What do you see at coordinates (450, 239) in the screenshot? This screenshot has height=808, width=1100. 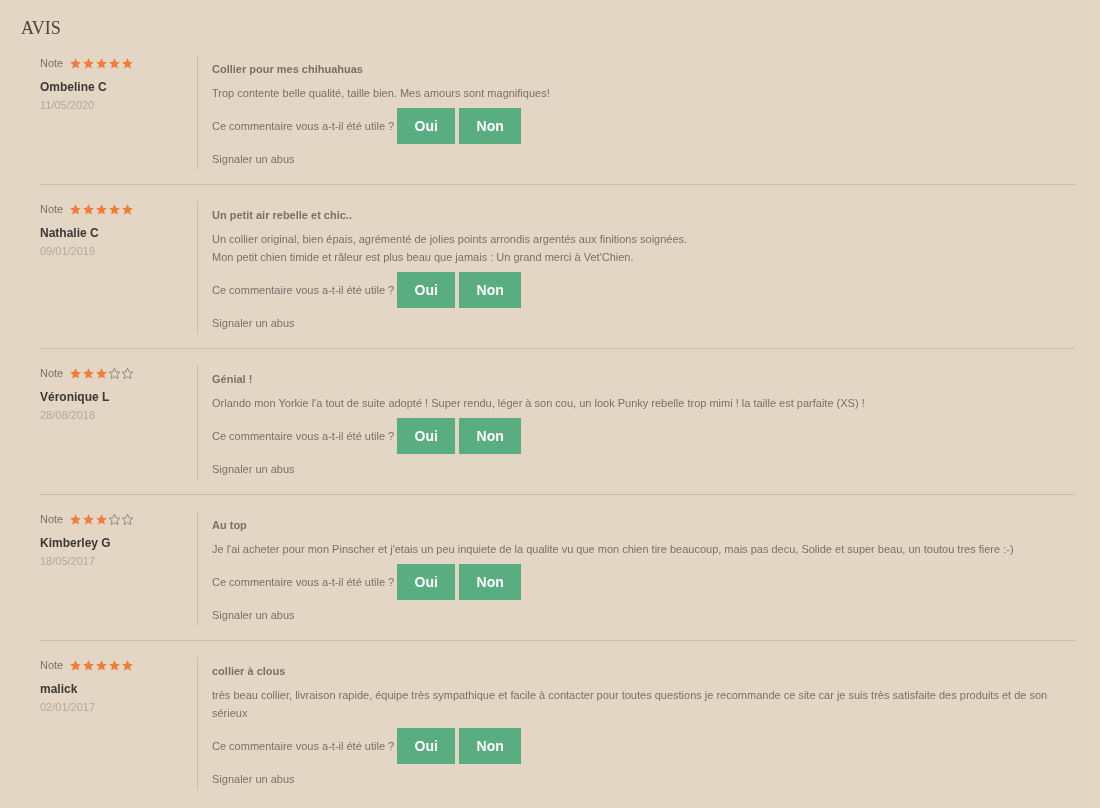 I see `review-text: Un collier original, bien épais, agrémenté de jolies points arrondis argentés aux finitions soignées.` at bounding box center [450, 239].